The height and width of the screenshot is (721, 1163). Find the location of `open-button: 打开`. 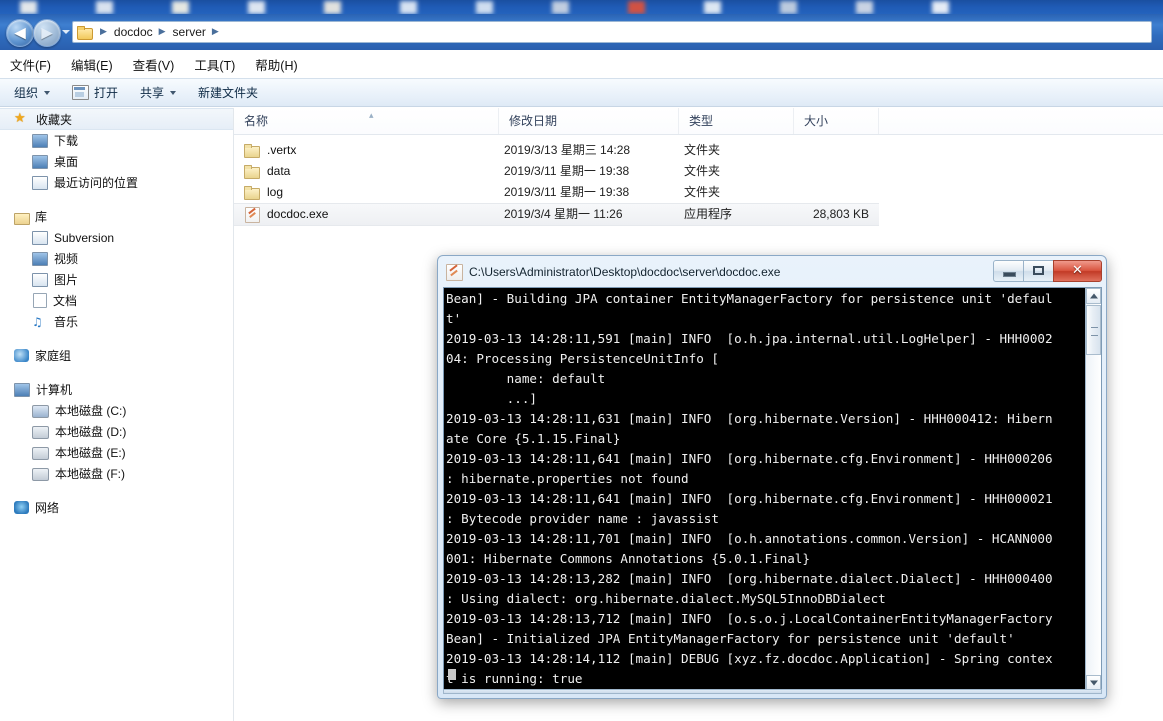

open-button: 打开 is located at coordinates (95, 92).